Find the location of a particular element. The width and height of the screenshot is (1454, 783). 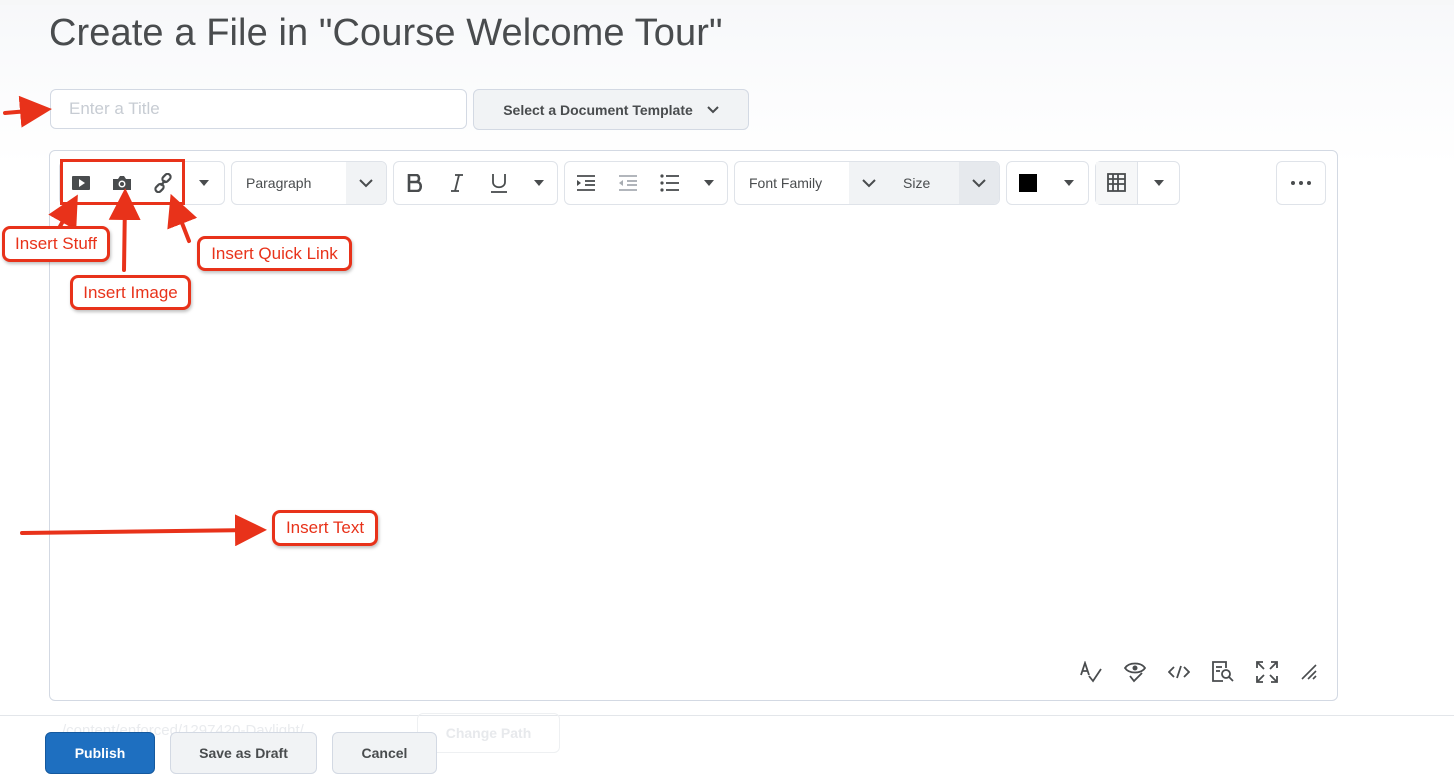

underline-icon is located at coordinates (499, 183).